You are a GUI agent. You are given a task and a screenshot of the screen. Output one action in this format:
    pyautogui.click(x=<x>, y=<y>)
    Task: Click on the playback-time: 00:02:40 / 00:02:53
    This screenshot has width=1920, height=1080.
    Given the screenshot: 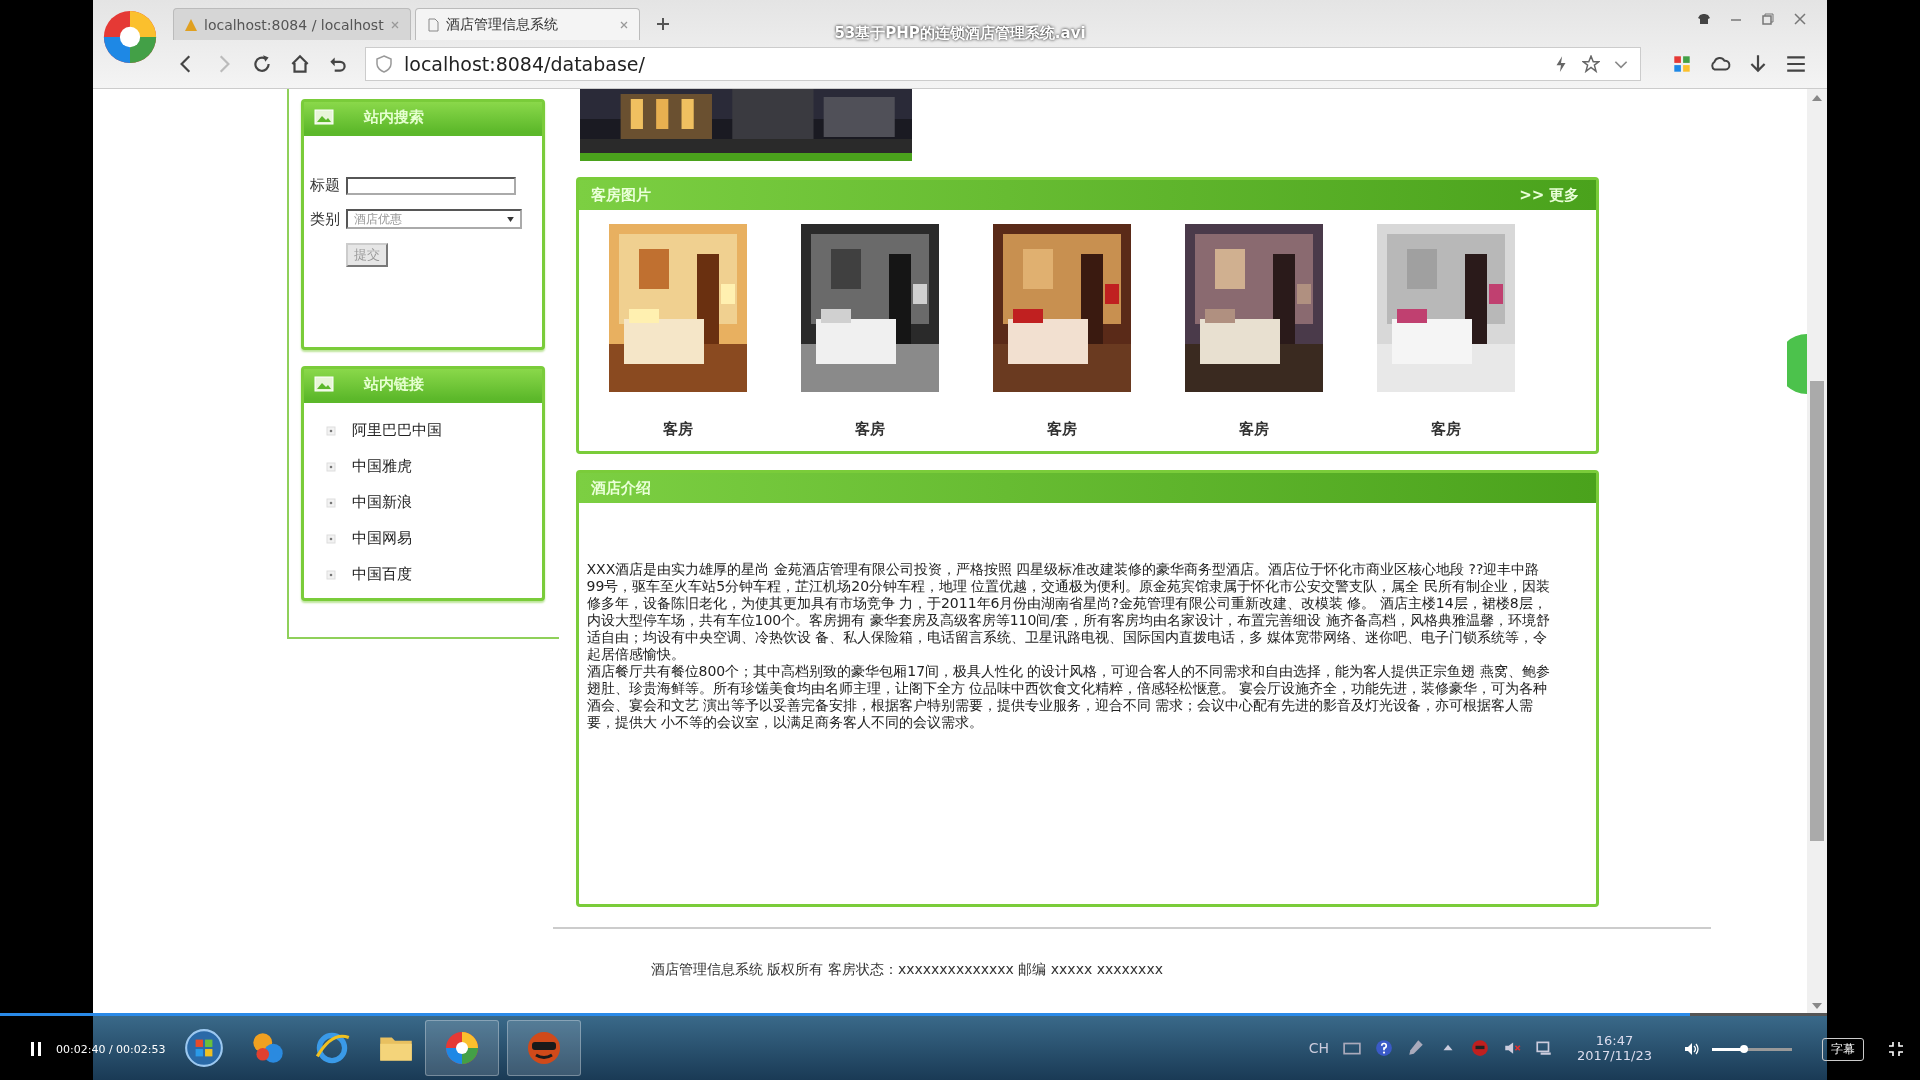 What is the action you would take?
    pyautogui.click(x=111, y=1049)
    